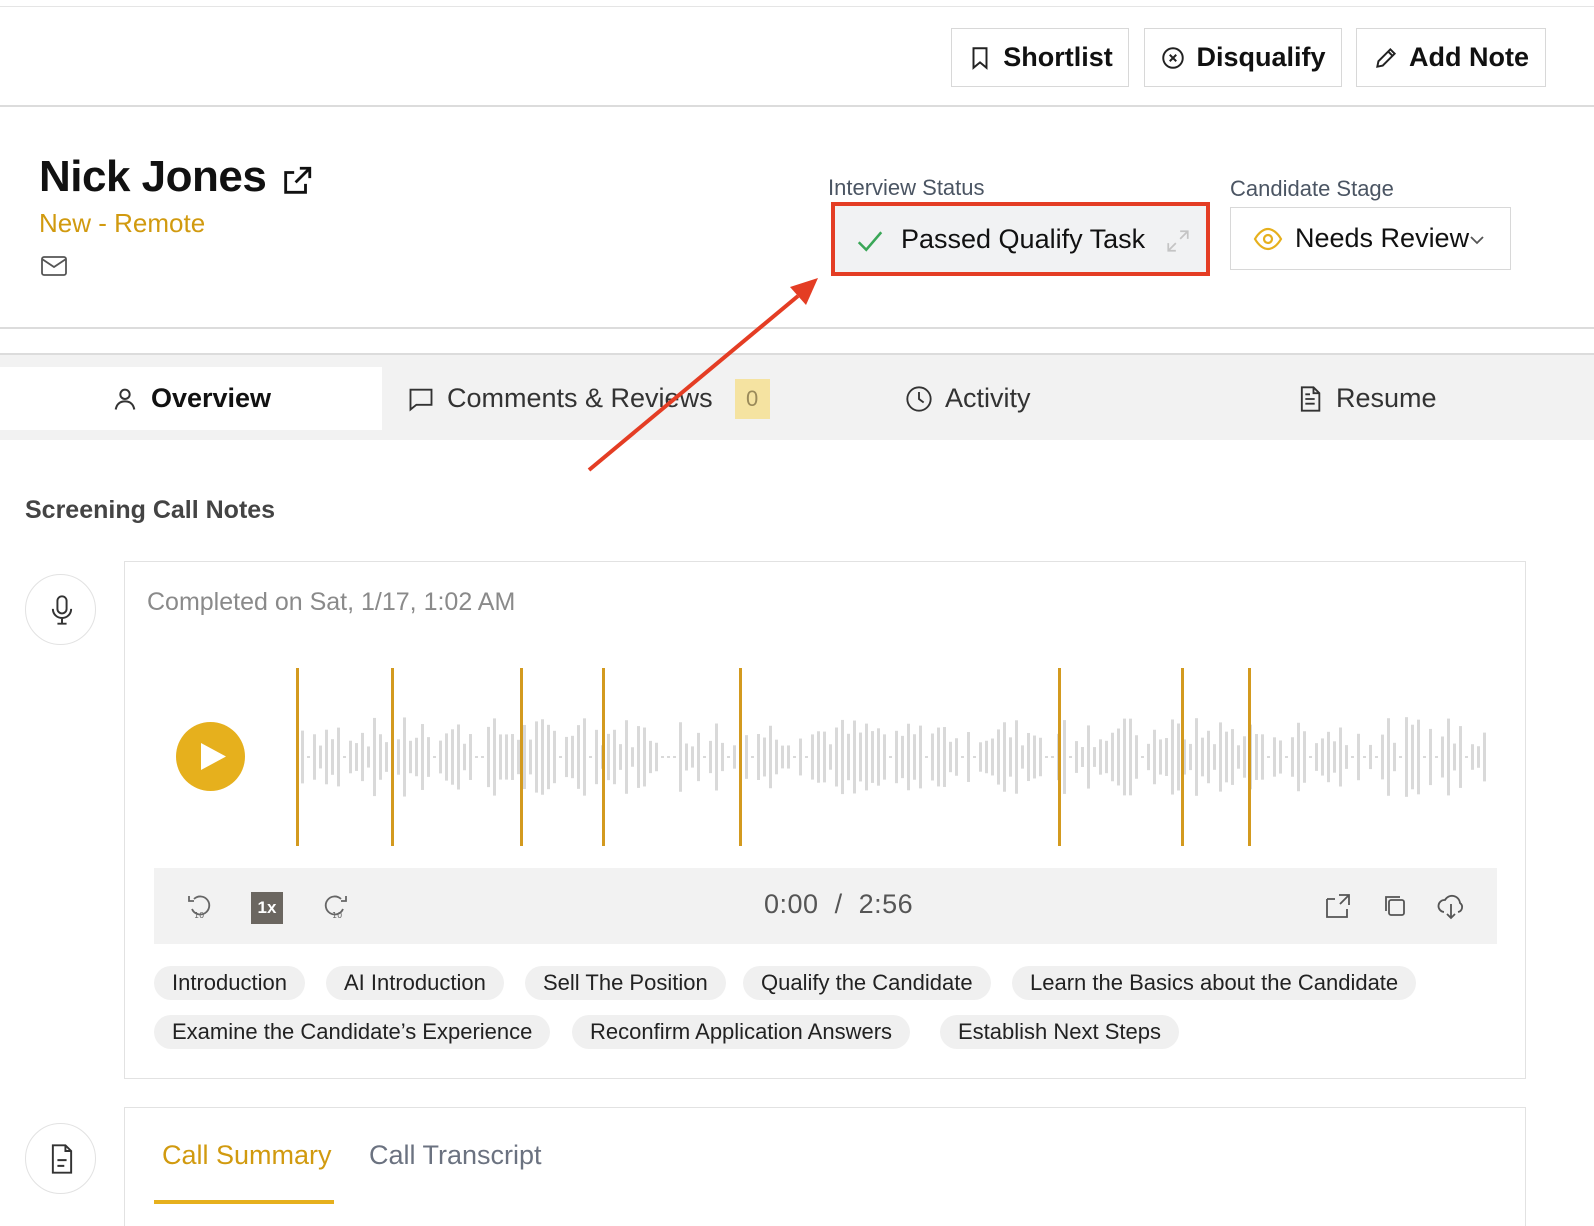 The image size is (1594, 1226). What do you see at coordinates (1173, 57) in the screenshot?
I see `circle-x-icon` at bounding box center [1173, 57].